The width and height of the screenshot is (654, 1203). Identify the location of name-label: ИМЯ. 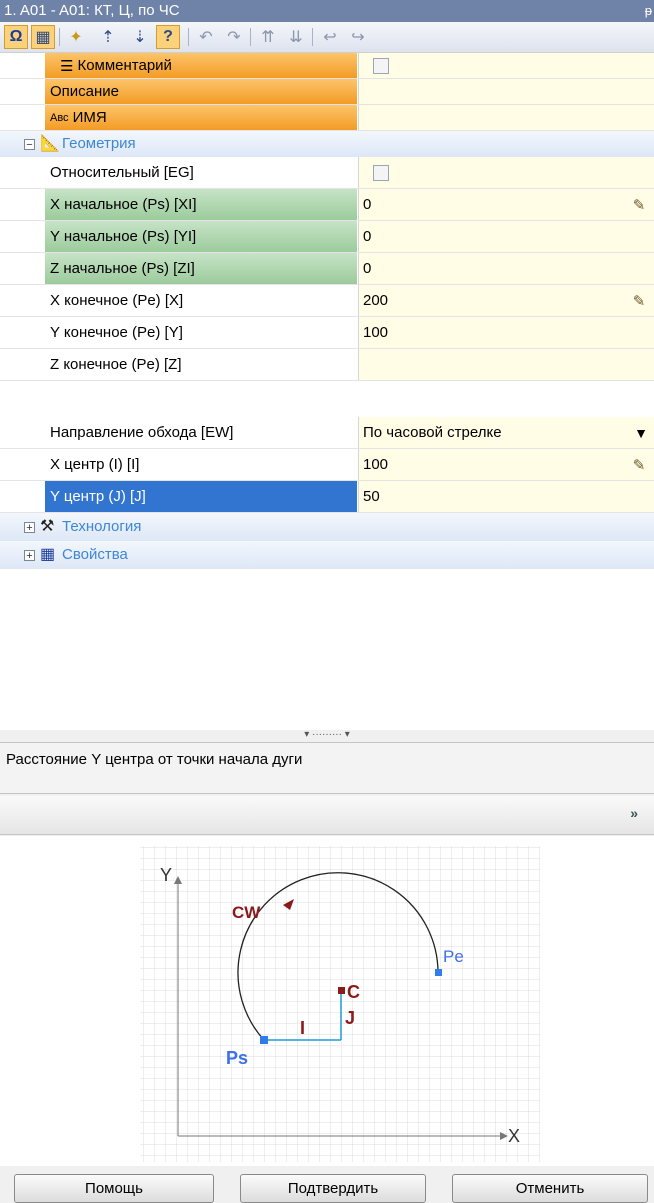
(89, 117).